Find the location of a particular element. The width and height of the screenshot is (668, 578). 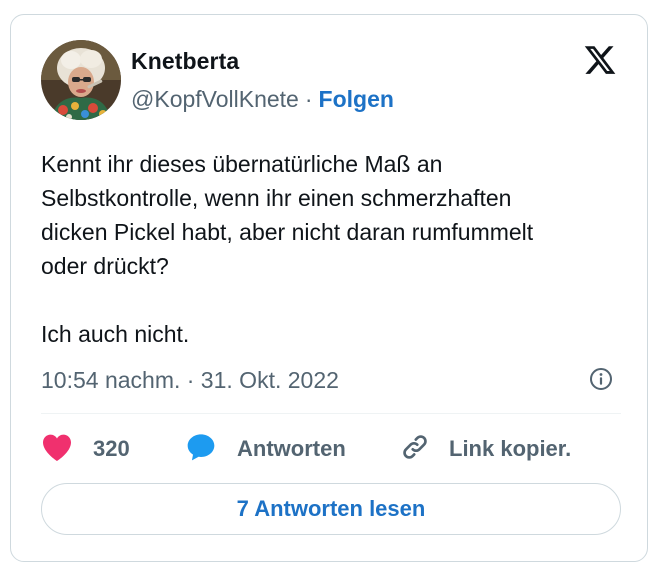

action-bar: 320 Antworten Link kopier. is located at coordinates (331, 449).